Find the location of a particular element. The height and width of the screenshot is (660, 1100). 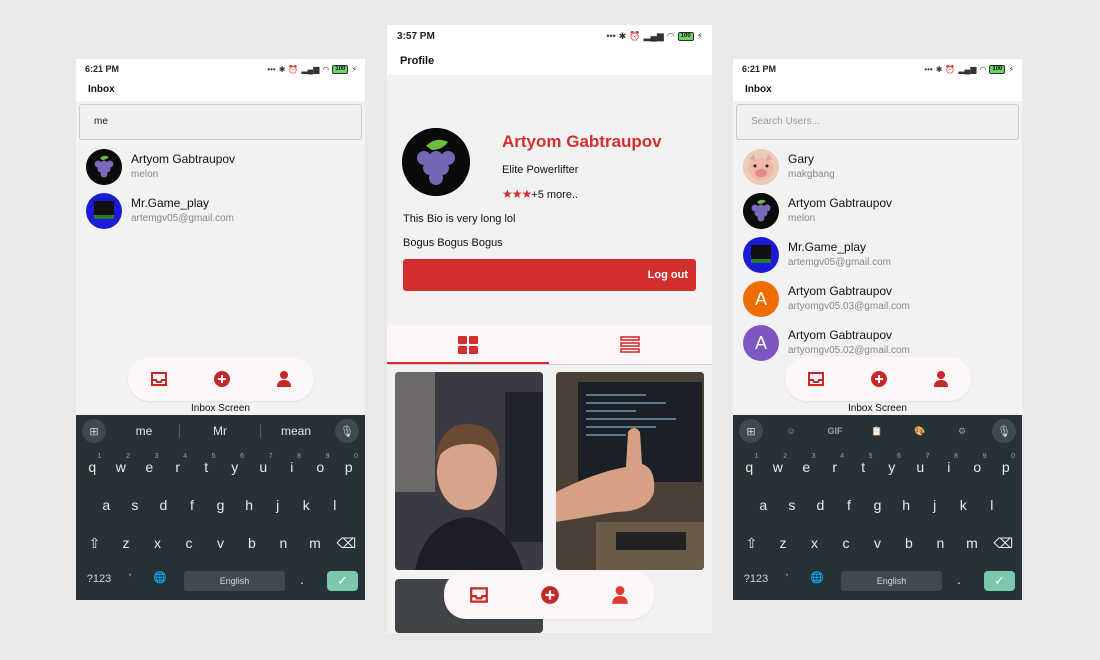

key: t5 is located at coordinates (863, 464).